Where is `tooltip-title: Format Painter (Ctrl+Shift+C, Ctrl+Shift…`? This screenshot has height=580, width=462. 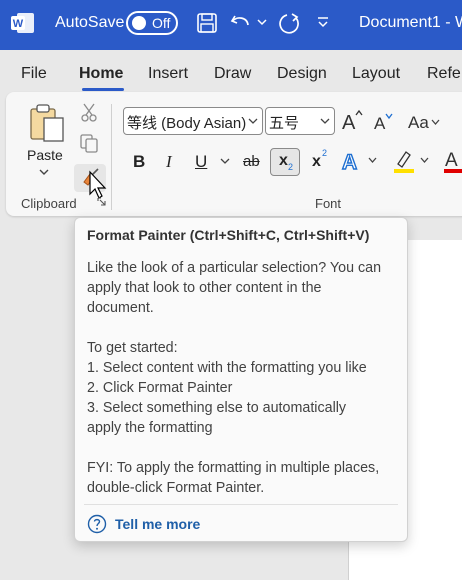 tooltip-title: Format Painter (Ctrl+Shift+C, Ctrl+Shift… is located at coordinates (228, 235).